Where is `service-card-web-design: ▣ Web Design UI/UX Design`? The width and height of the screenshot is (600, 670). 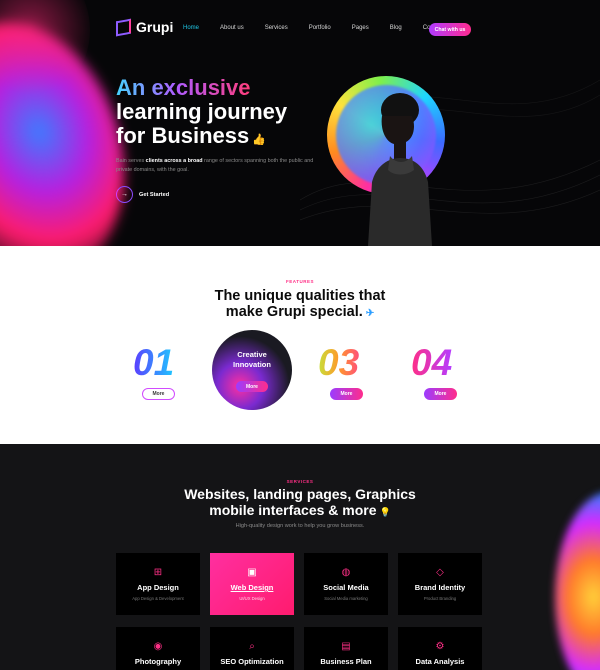 service-card-web-design: ▣ Web Design UI/UX Design is located at coordinates (252, 584).